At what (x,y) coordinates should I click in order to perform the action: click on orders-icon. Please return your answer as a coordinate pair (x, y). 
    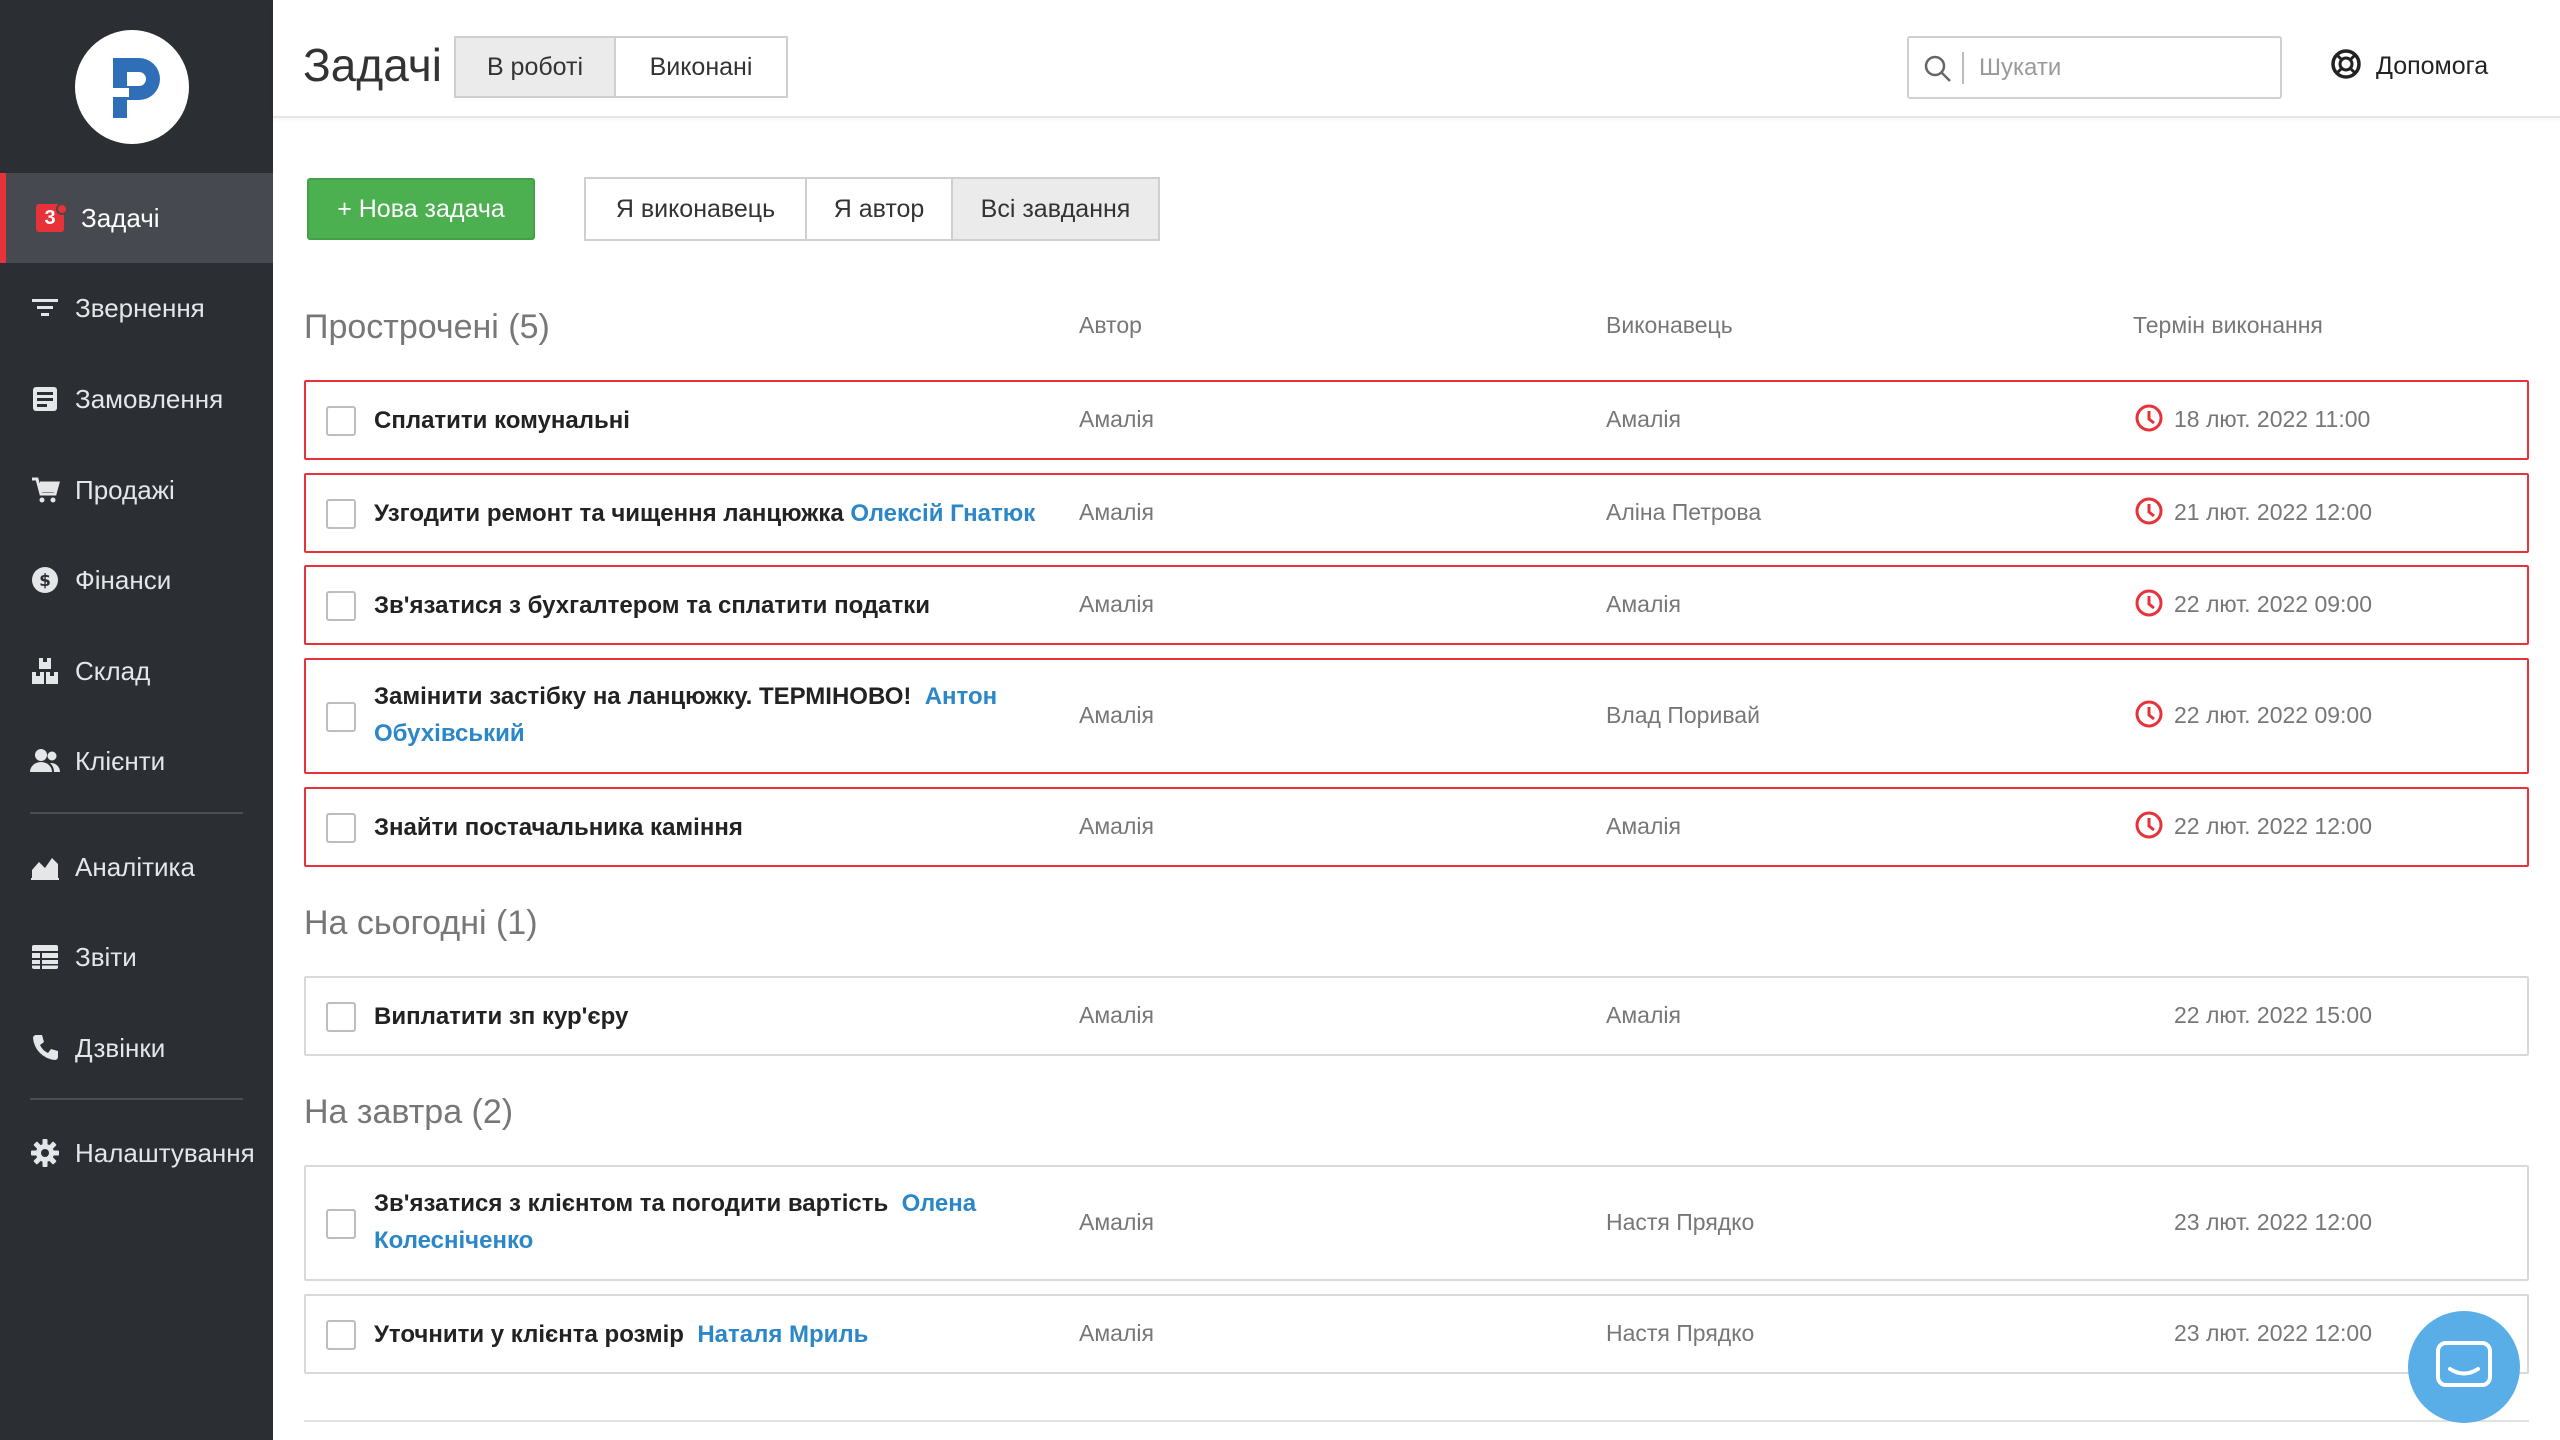
    Looking at the image, I should click on (45, 399).